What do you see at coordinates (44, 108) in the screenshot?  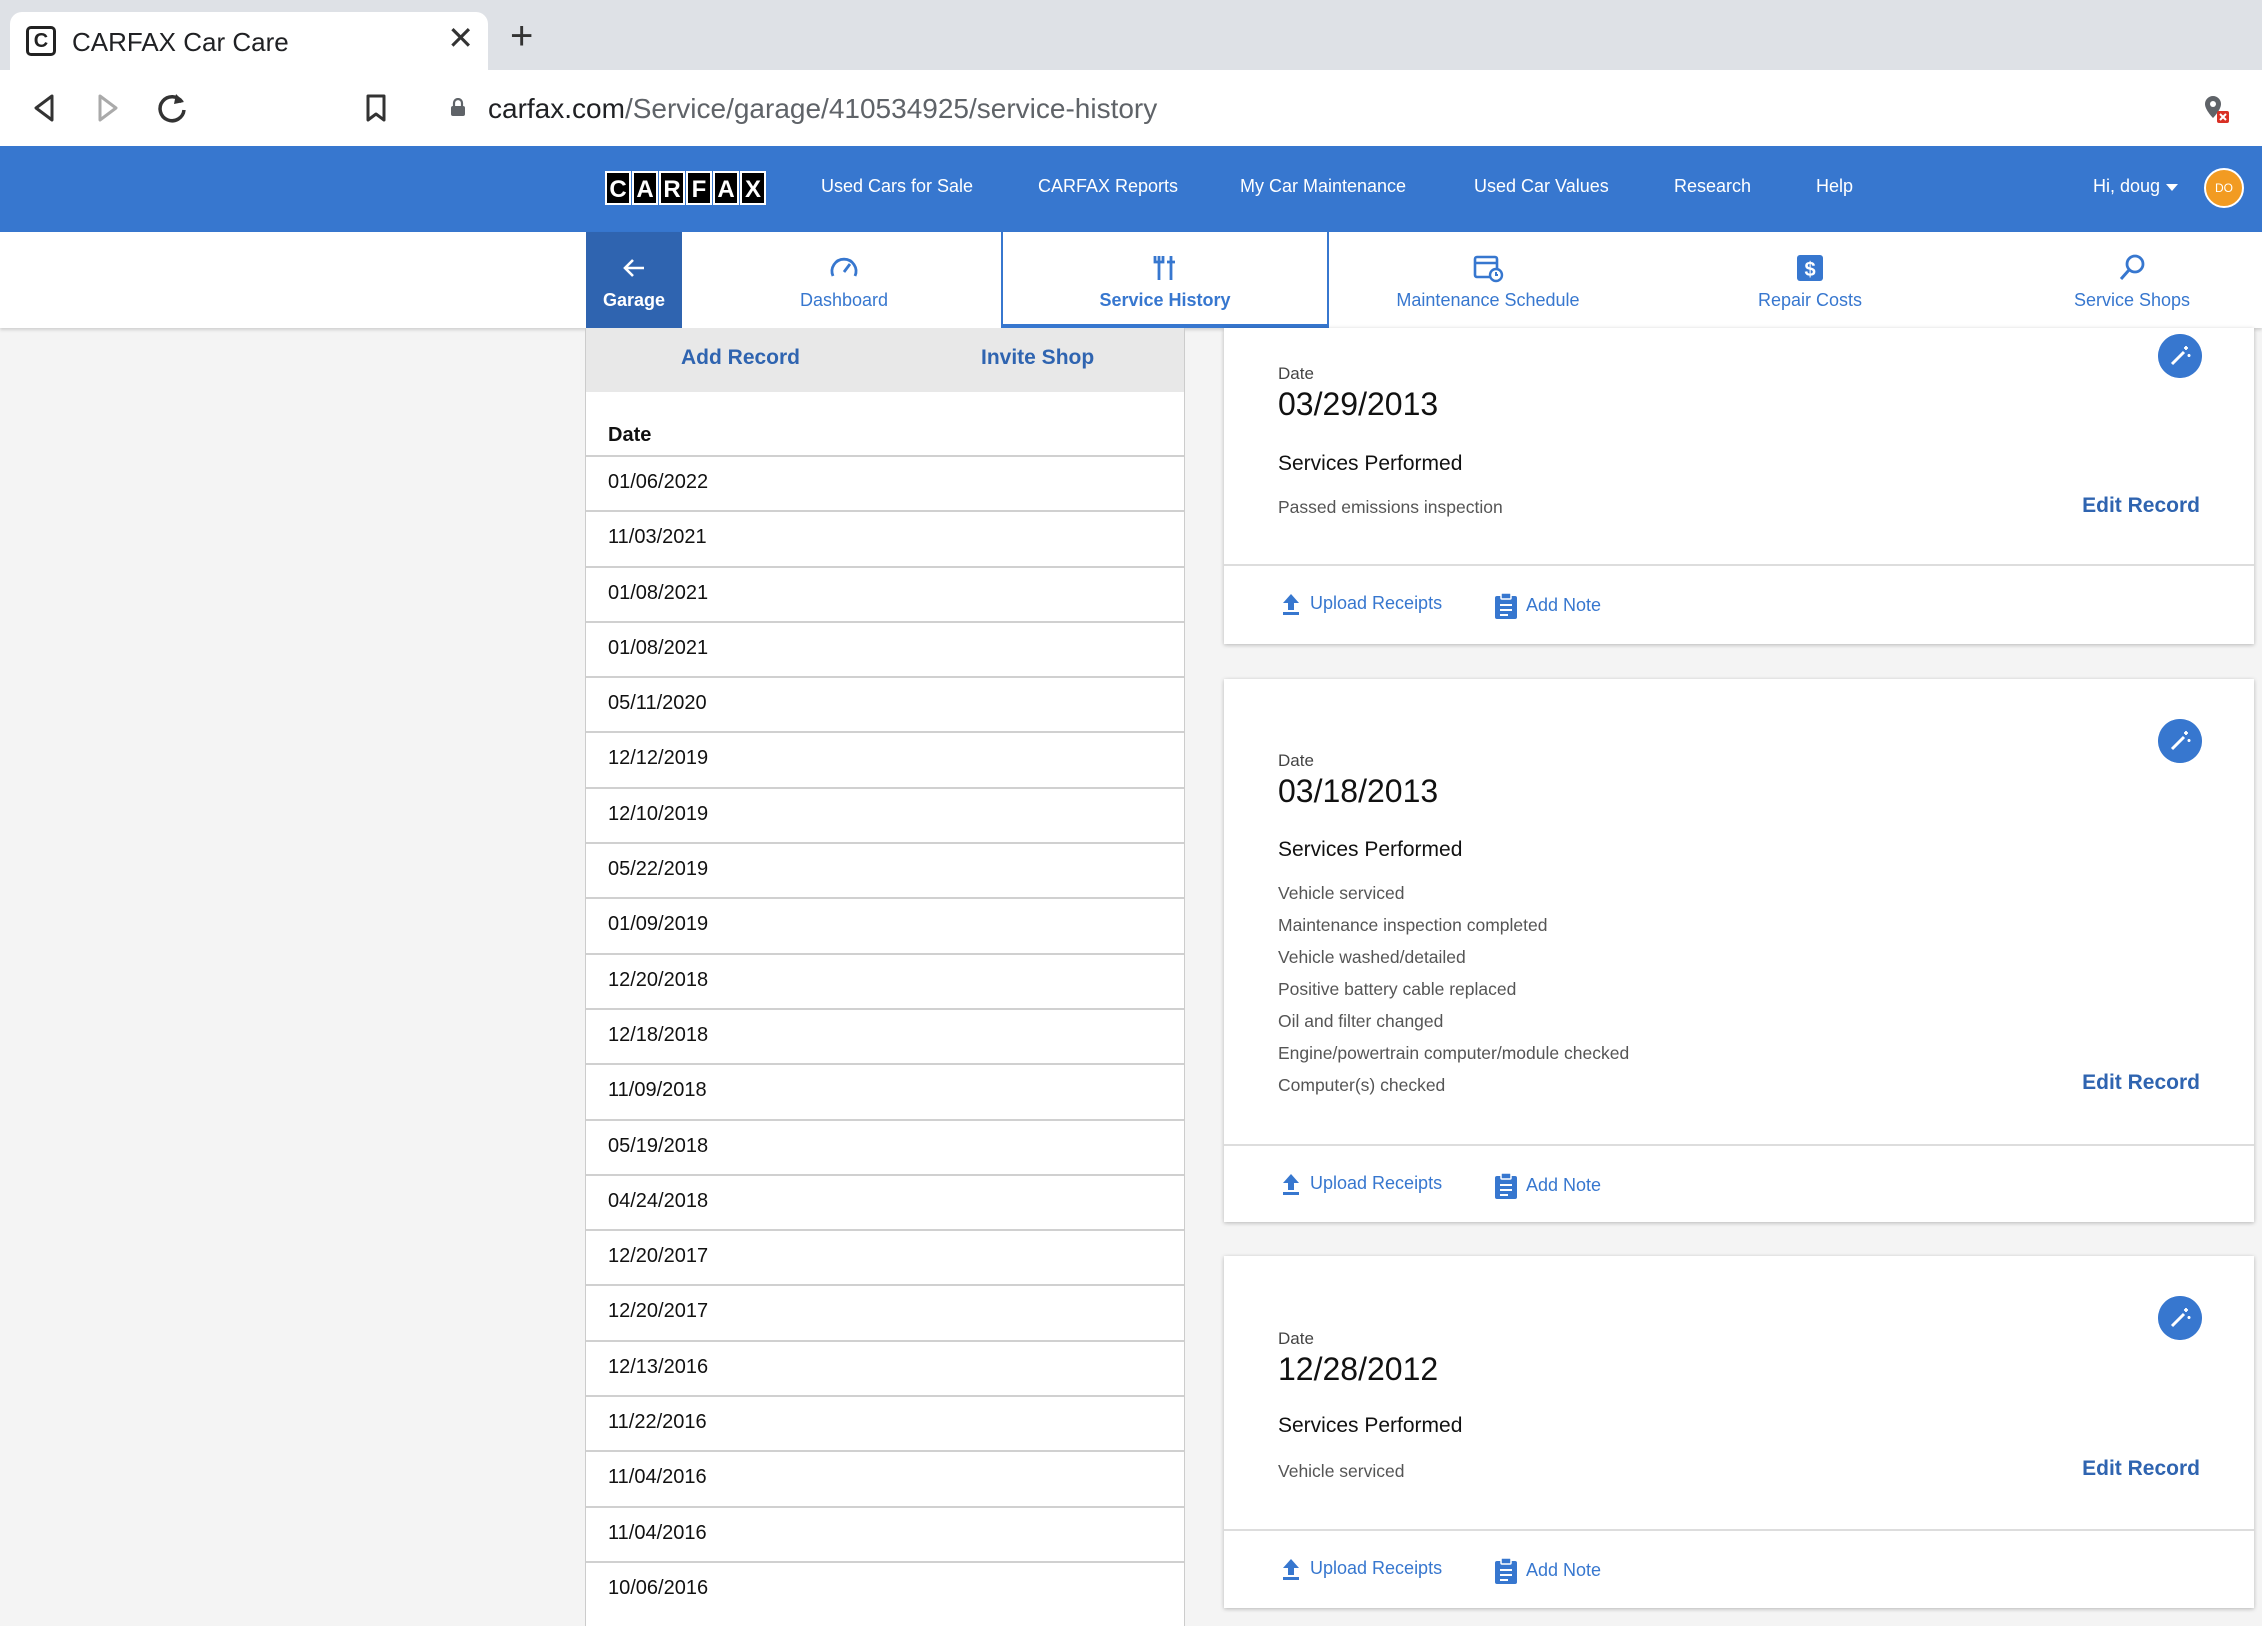 I see `back-icon` at bounding box center [44, 108].